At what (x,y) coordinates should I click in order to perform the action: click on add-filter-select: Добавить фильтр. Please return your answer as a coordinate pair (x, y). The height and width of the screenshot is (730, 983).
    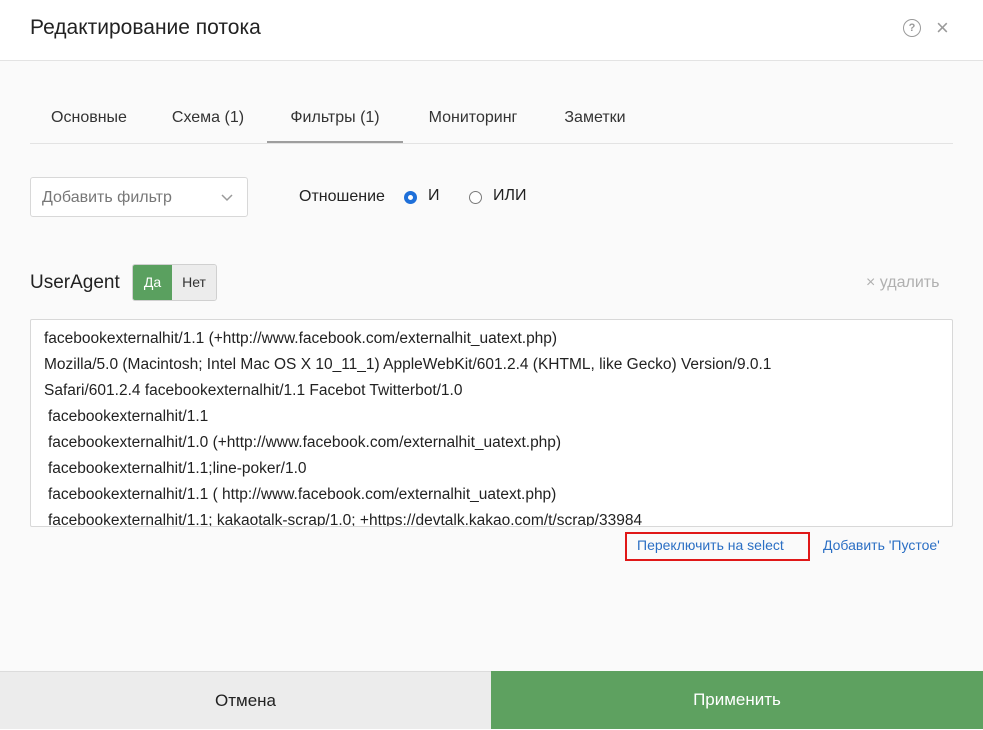
    Looking at the image, I should click on (139, 197).